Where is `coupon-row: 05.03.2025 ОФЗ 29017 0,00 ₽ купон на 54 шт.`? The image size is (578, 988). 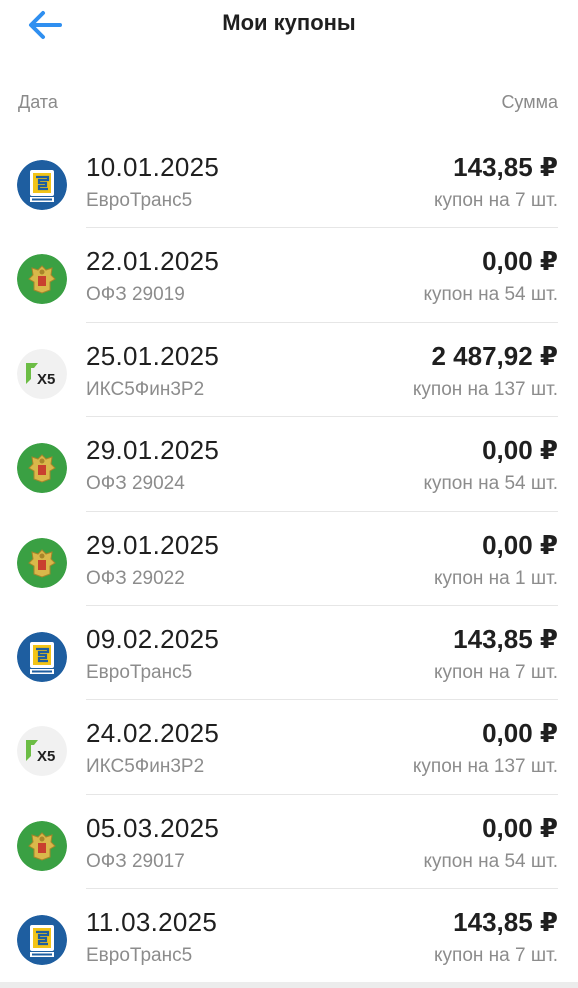
coupon-row: 05.03.2025 ОФЗ 29017 0,00 ₽ купон на 54 шт. is located at coordinates (289, 842).